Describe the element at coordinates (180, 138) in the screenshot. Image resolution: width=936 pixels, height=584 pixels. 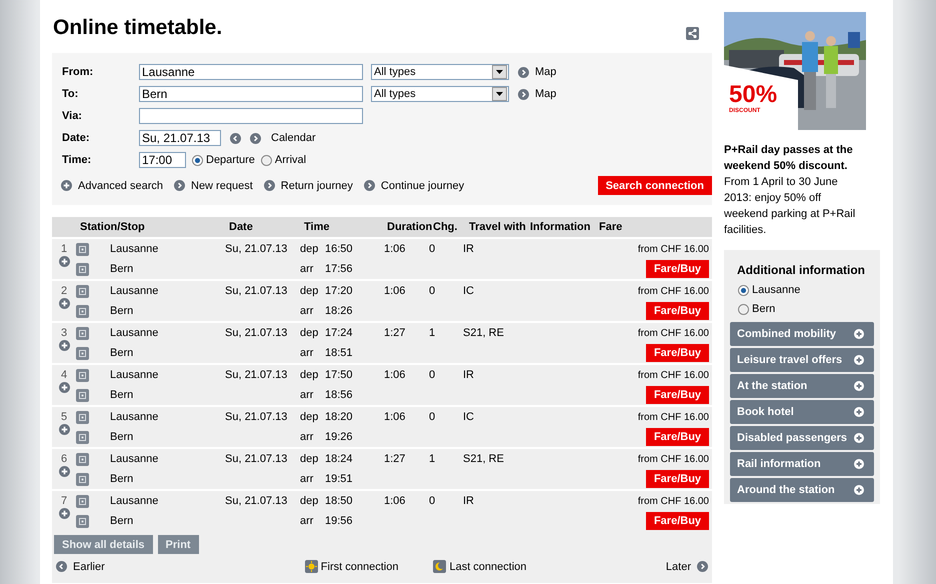
I see `date-field: Su, 21.07.13` at that location.